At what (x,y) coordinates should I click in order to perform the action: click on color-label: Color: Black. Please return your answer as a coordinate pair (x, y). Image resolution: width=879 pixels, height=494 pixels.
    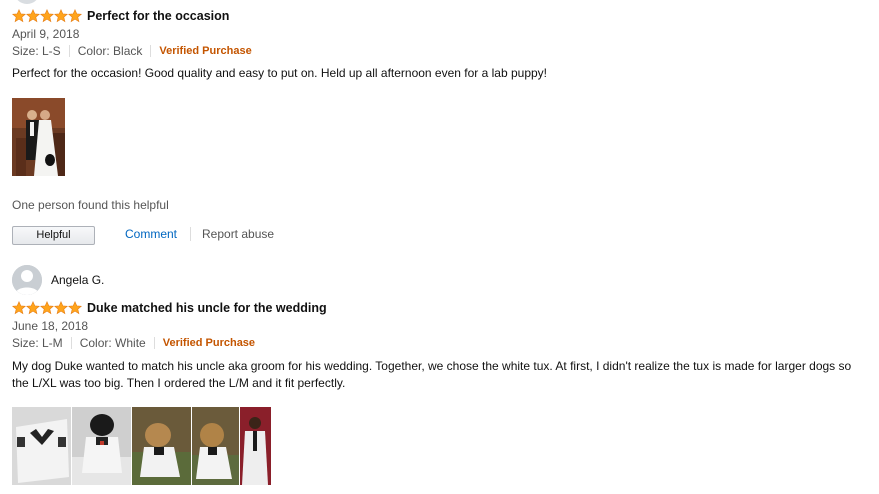
    Looking at the image, I should click on (110, 51).